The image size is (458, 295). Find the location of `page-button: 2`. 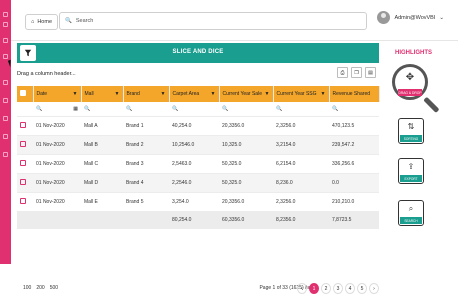

page-button: 2 is located at coordinates (326, 288).